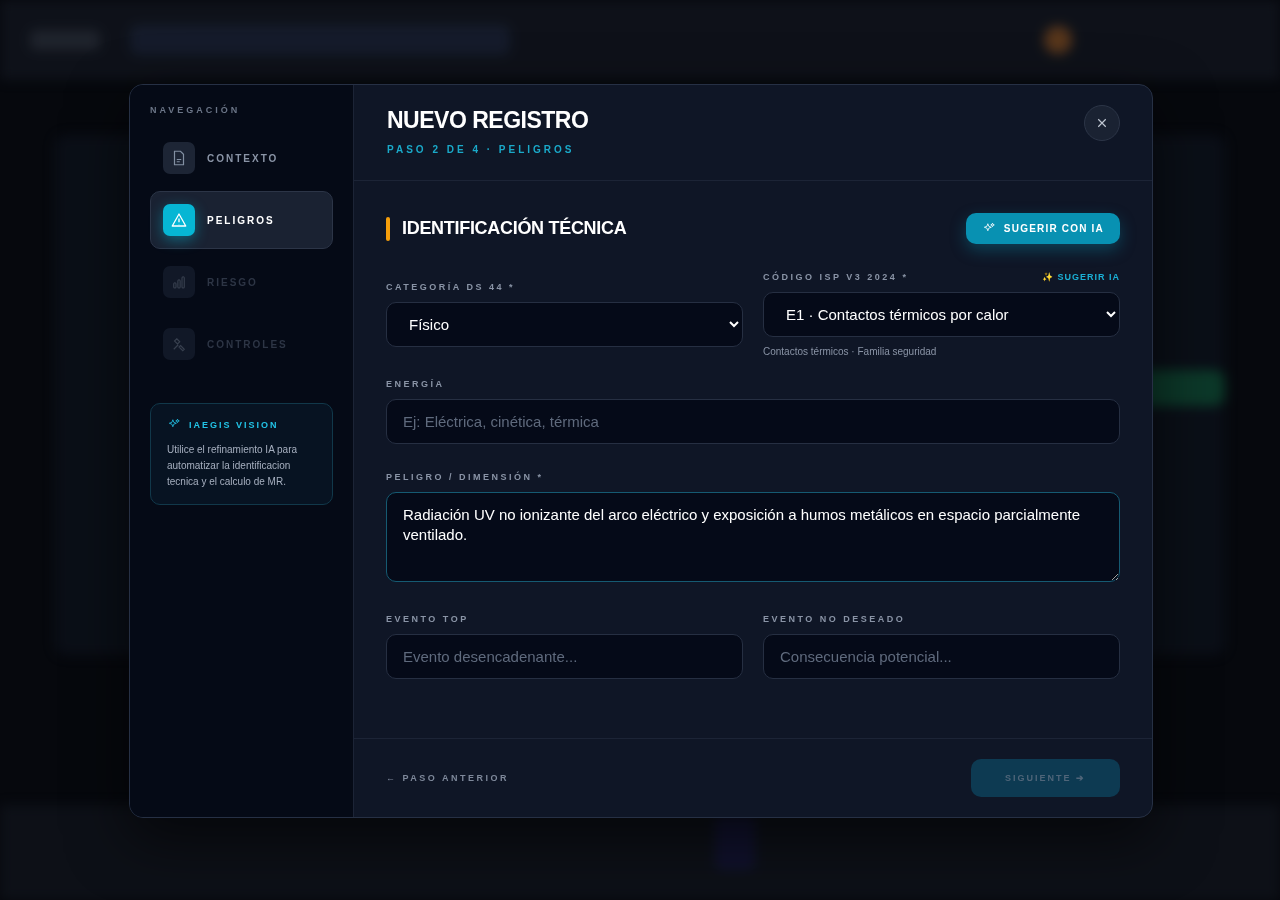 Image resolution: width=1280 pixels, height=900 pixels. I want to click on field-hint: Contactos térmicos · Familia seguridad, so click(850, 351).